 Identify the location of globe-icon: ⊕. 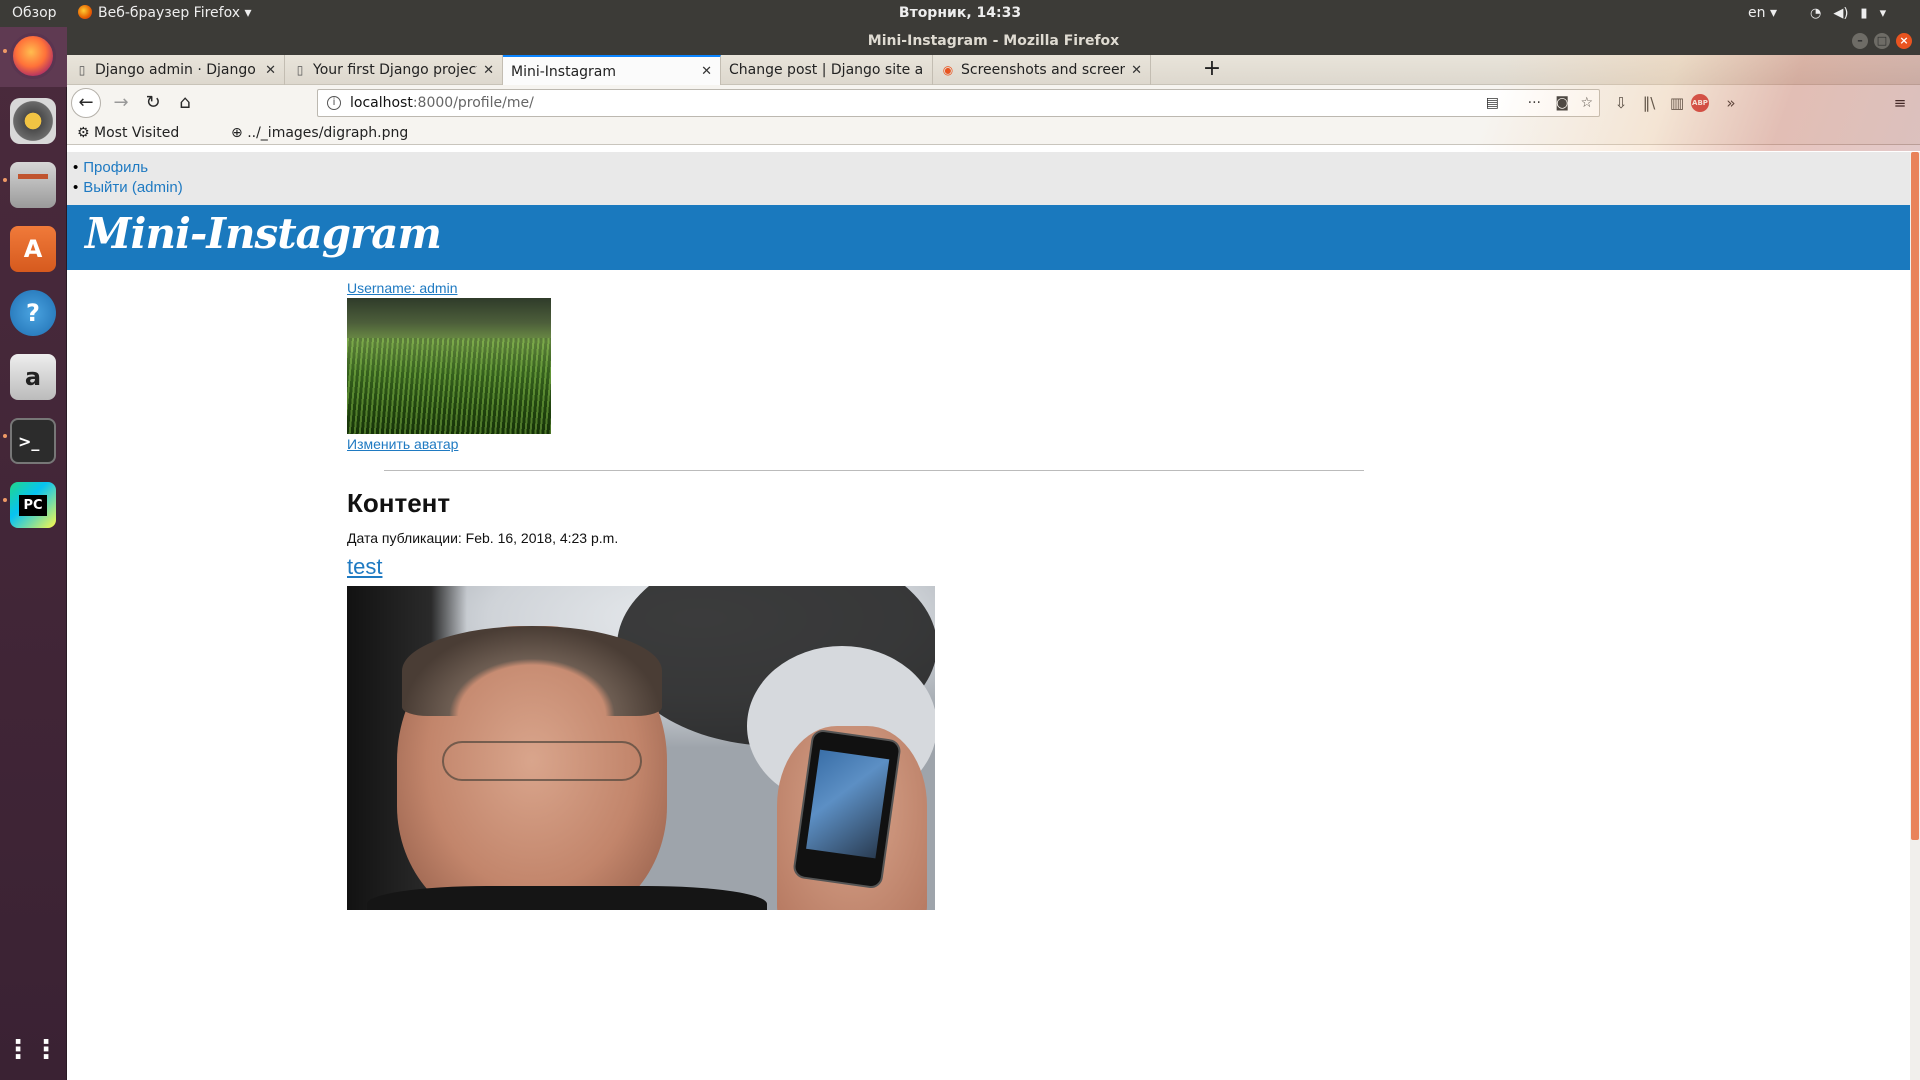
(237, 133).